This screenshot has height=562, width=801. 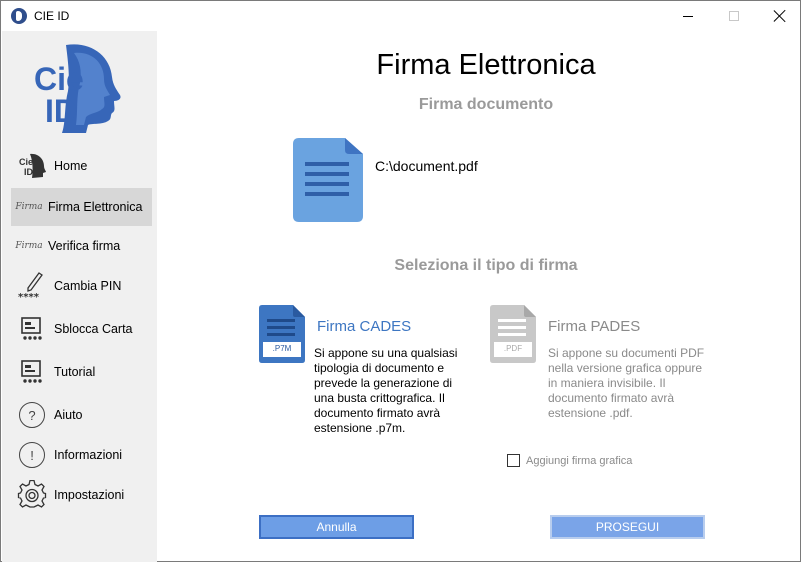 I want to click on maximize-button, so click(x=734, y=16).